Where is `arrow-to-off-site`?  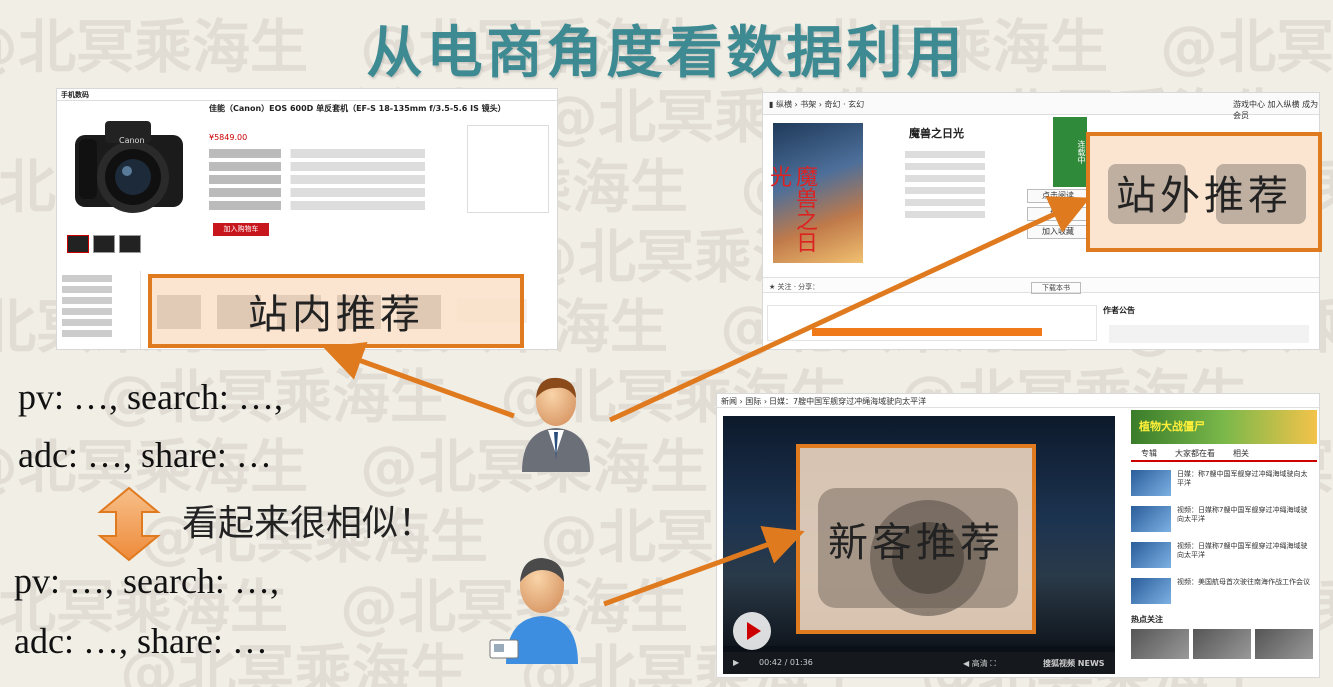 arrow-to-off-site is located at coordinates (849, 309).